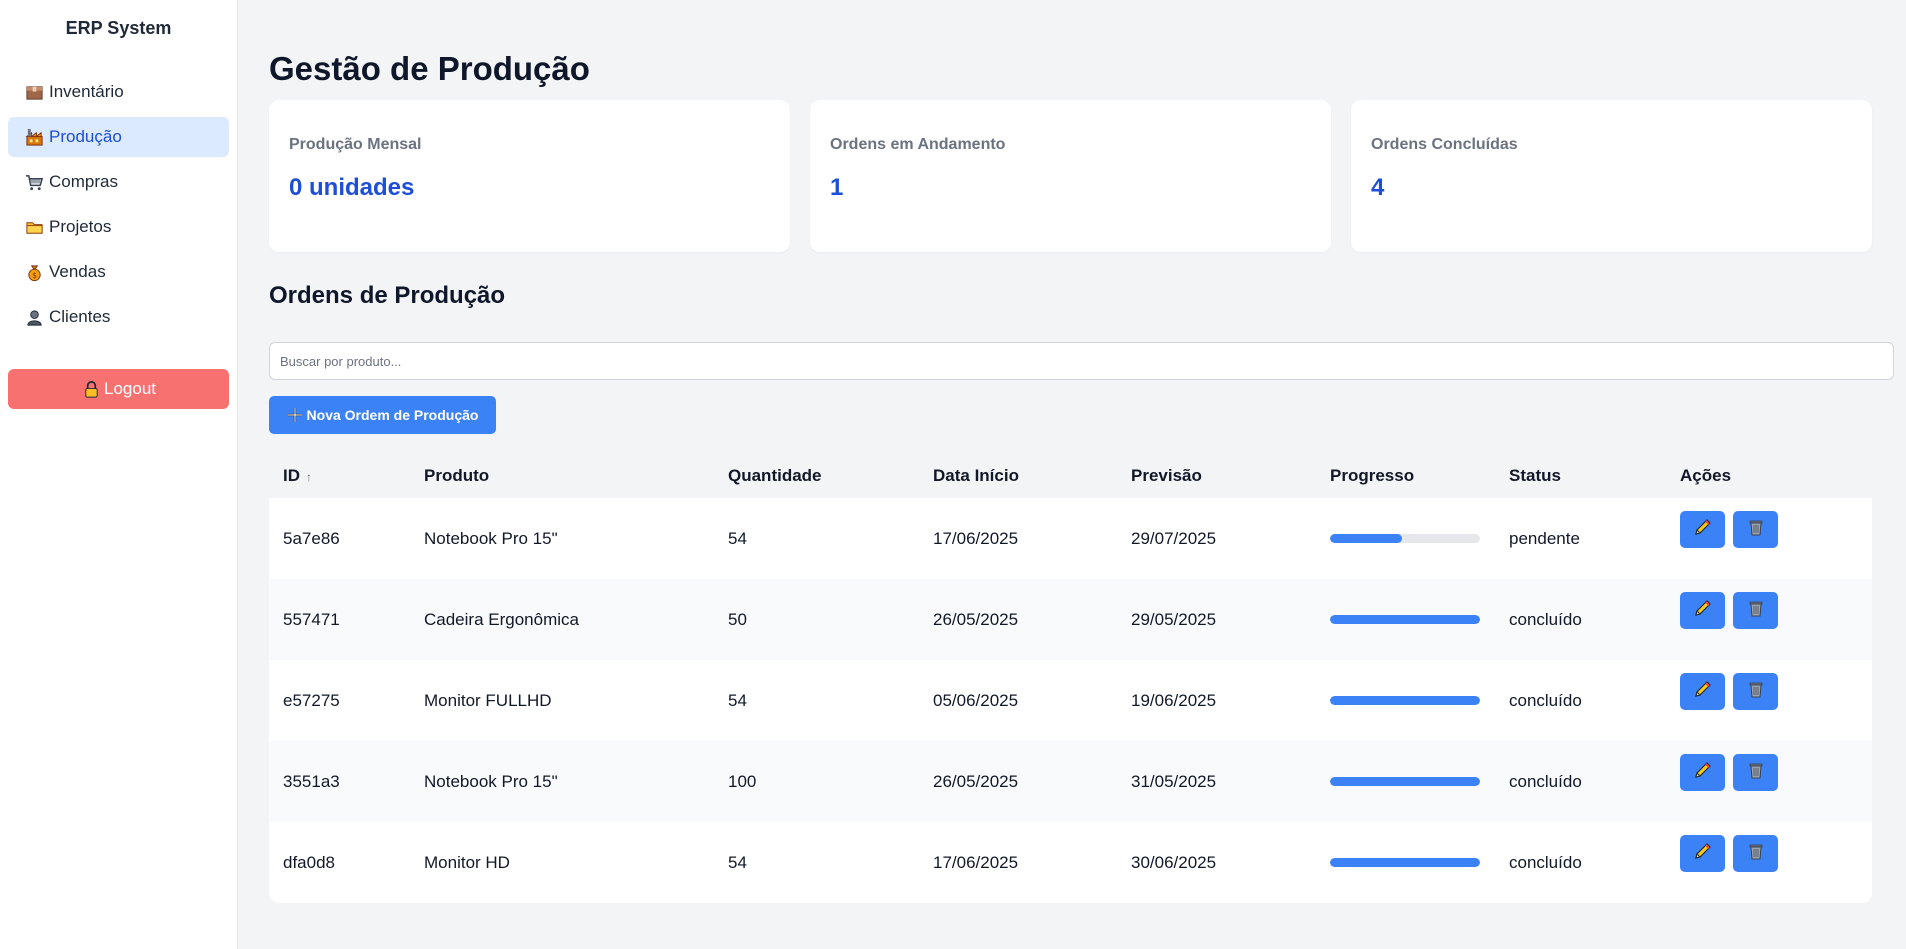 This screenshot has height=949, width=1906. I want to click on cell-produto: Monitor FULLHD, so click(488, 700).